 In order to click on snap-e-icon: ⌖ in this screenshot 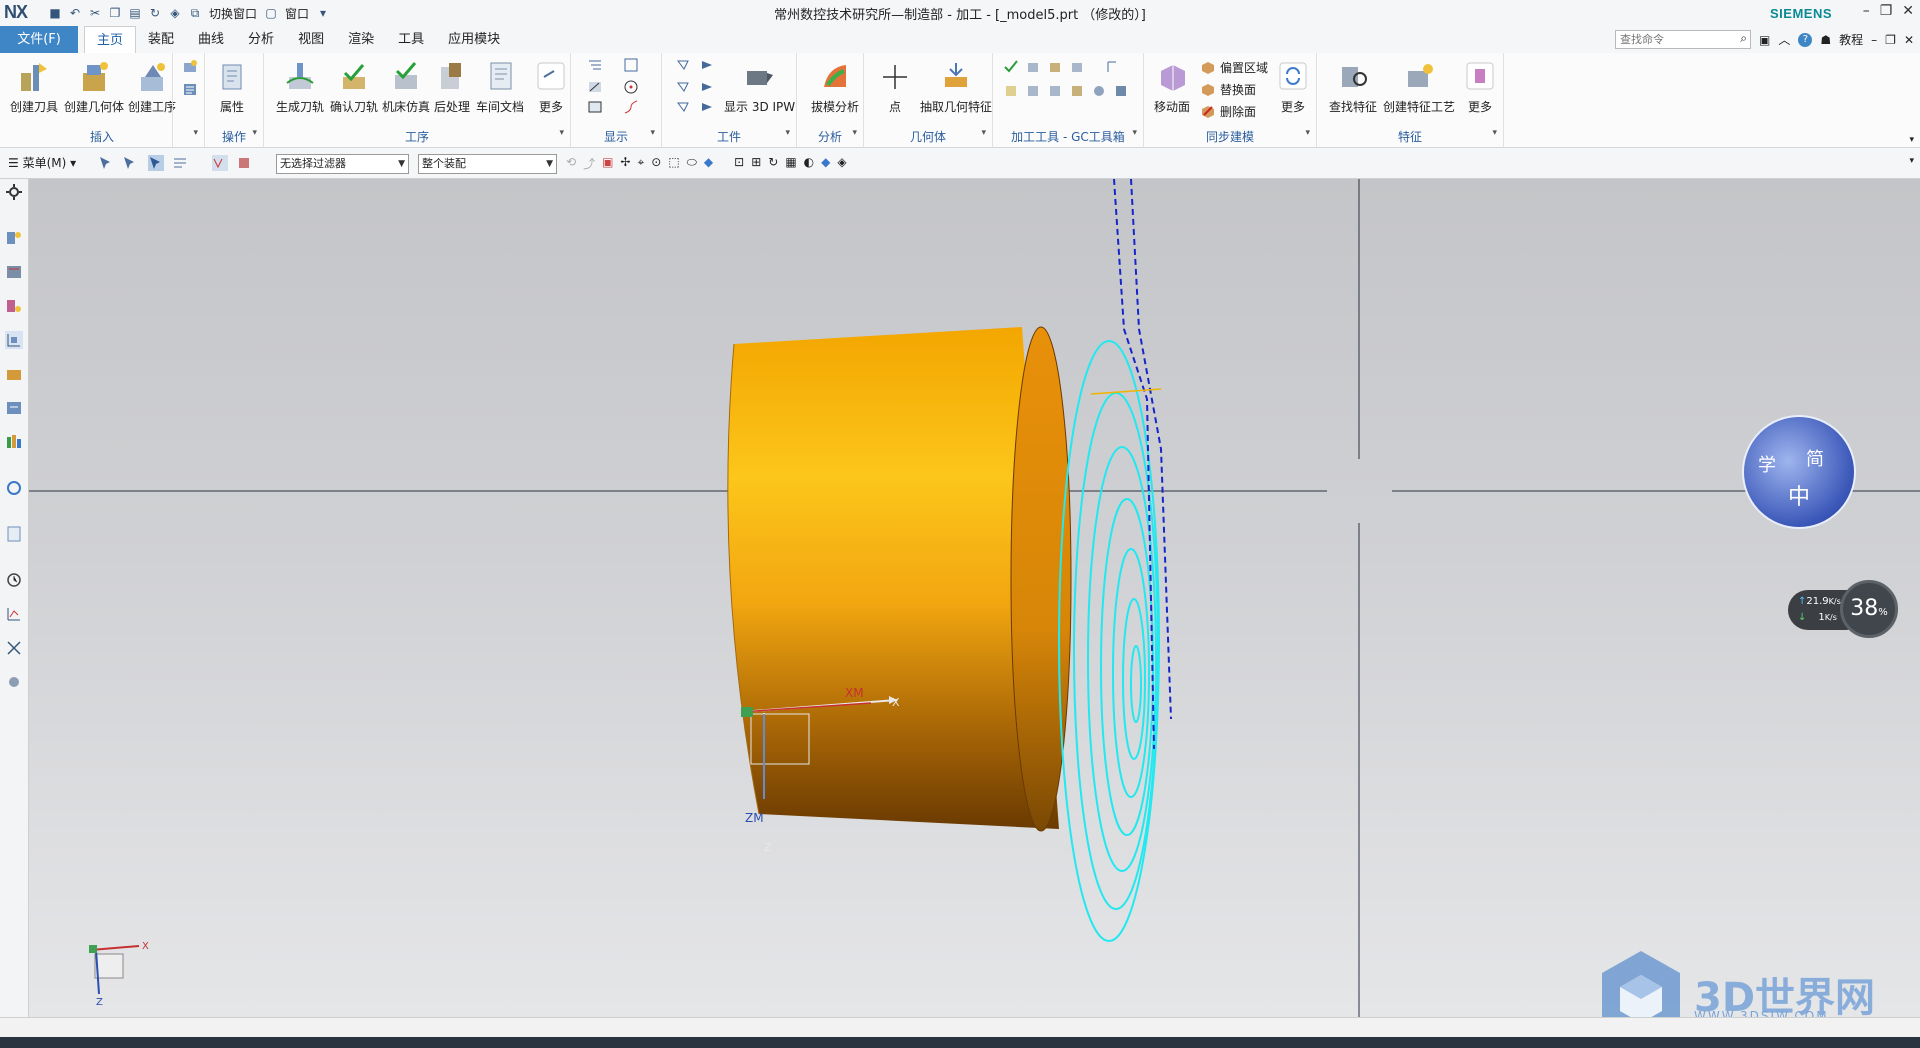, I will do `click(640, 163)`.